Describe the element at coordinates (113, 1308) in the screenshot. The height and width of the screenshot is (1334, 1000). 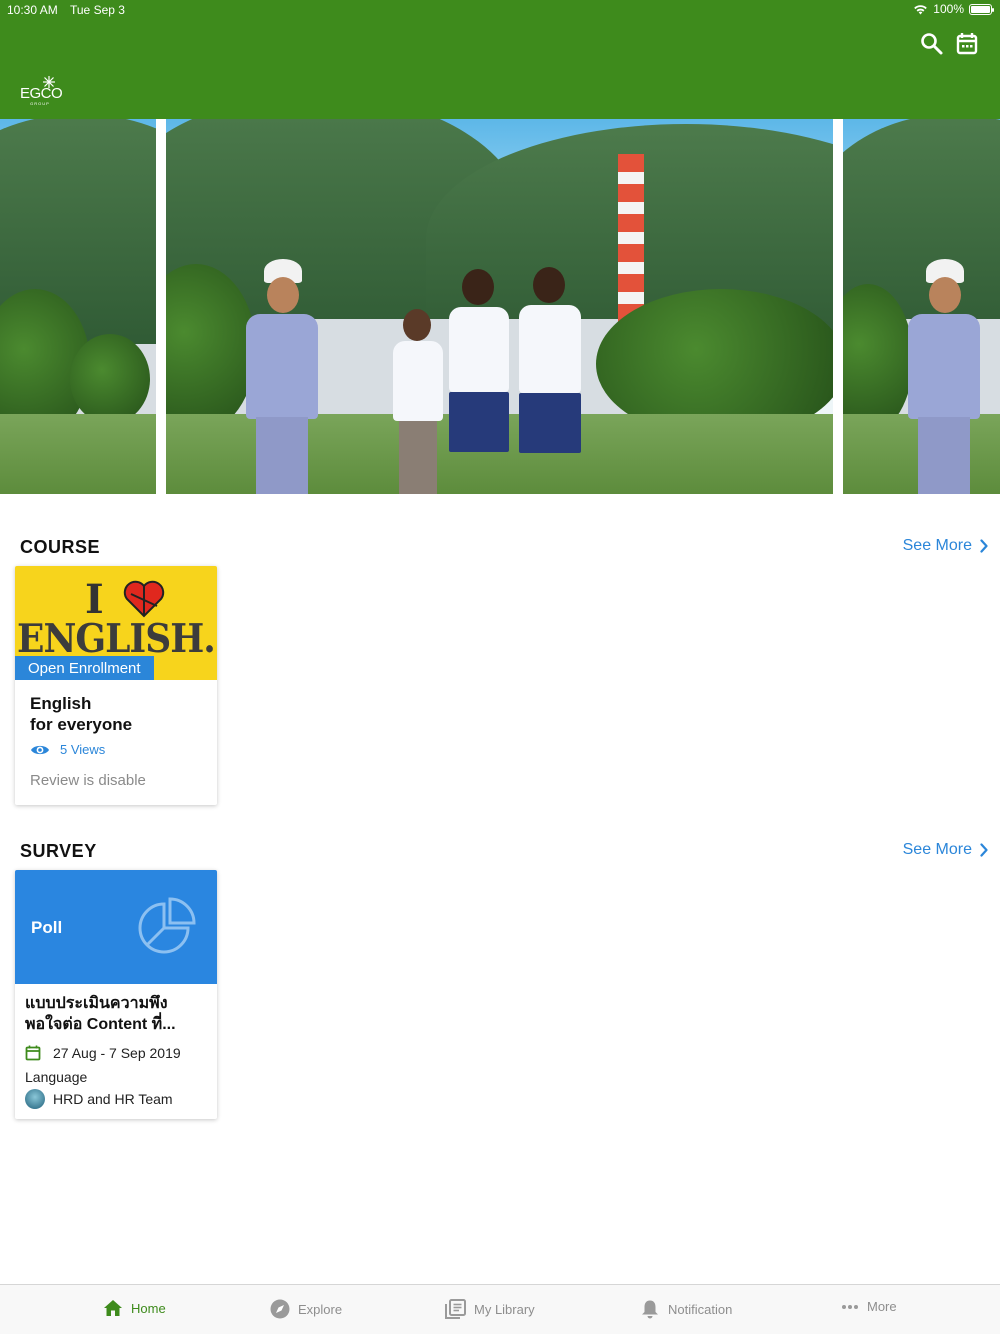
I see `home-icon` at that location.